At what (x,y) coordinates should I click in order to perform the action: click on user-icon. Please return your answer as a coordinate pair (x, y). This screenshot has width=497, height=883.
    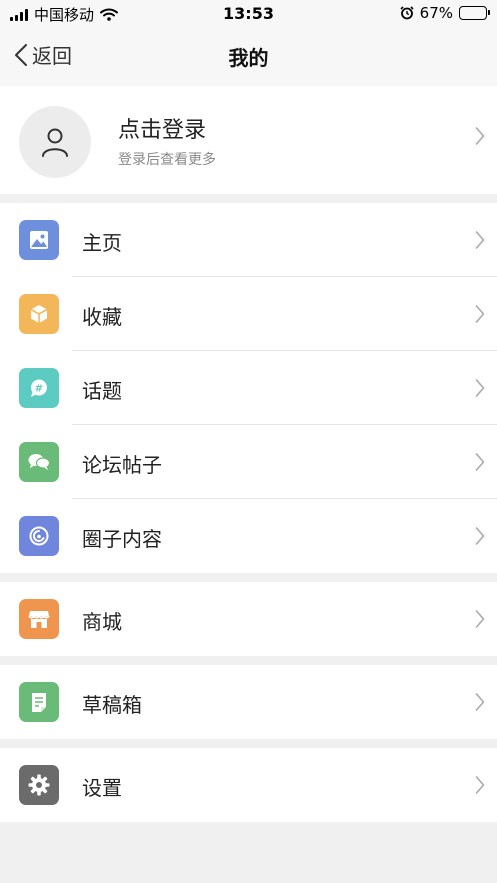
    Looking at the image, I should click on (55, 142).